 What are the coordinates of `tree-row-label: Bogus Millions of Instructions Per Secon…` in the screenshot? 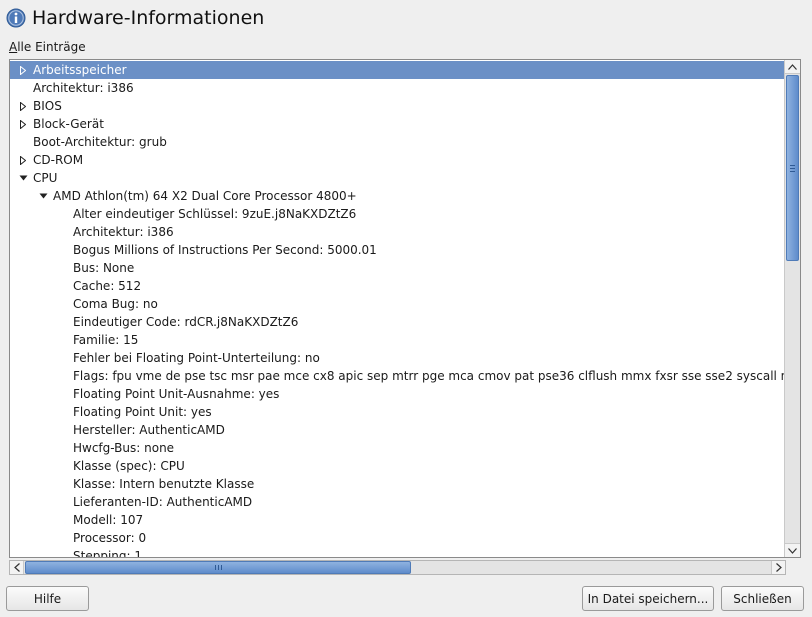 It's located at (225, 250).